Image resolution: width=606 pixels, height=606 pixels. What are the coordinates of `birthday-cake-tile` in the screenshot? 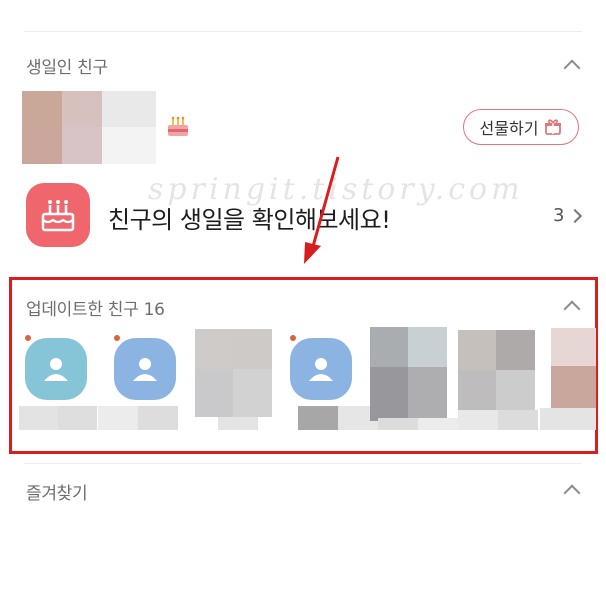 It's located at (58, 215).